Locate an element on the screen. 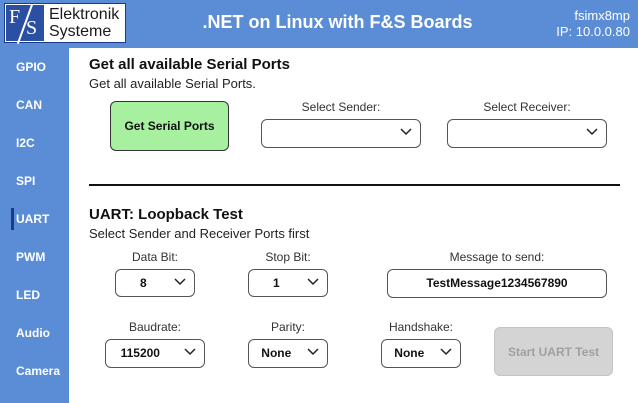 The height and width of the screenshot is (403, 638). sidebar-item-label: LED is located at coordinates (28, 295).